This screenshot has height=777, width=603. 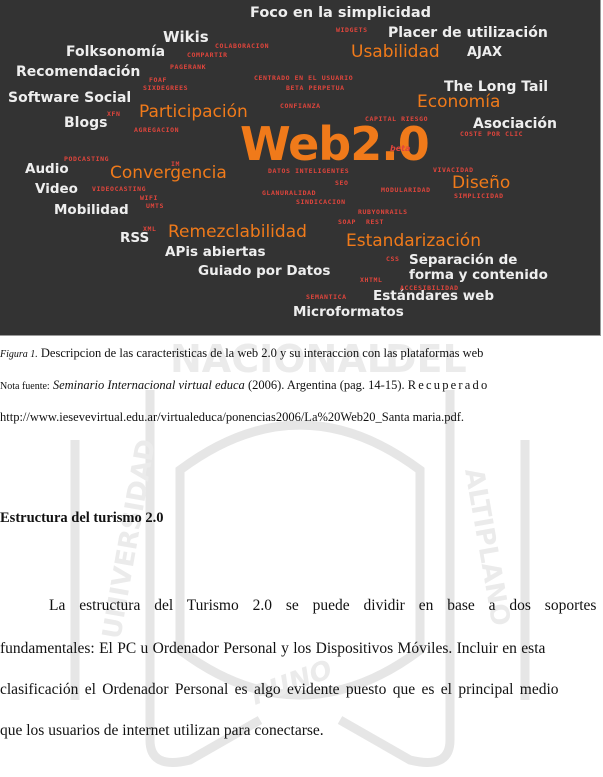 What do you see at coordinates (176, 164) in the screenshot?
I see `cloud-tag-small: IM` at bounding box center [176, 164].